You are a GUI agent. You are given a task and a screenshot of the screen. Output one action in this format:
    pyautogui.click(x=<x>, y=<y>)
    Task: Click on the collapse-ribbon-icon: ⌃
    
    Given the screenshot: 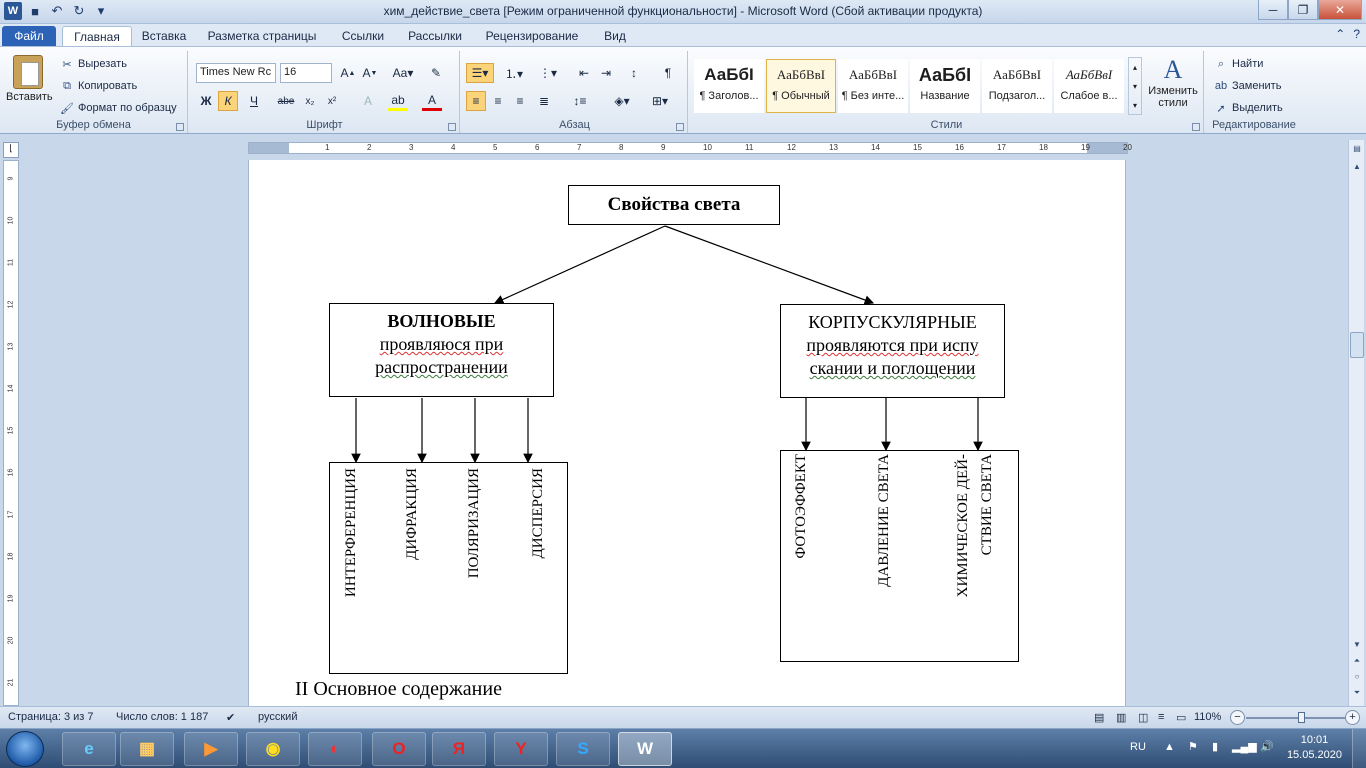 What is the action you would take?
    pyautogui.click(x=1340, y=34)
    